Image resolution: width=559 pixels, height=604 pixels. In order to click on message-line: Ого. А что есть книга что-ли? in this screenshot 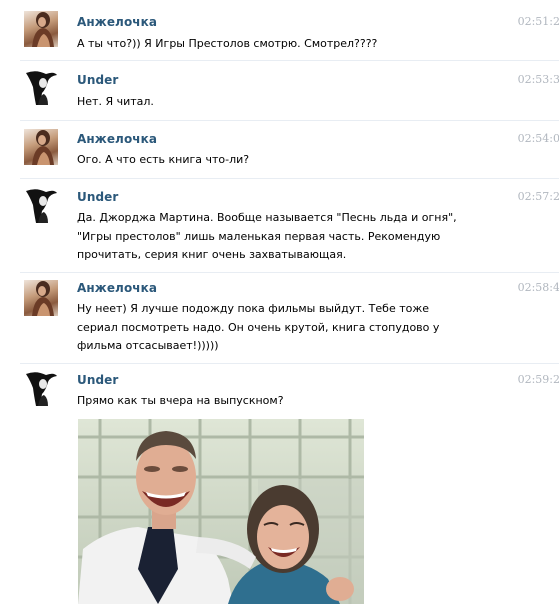, I will do `click(163, 159)`.